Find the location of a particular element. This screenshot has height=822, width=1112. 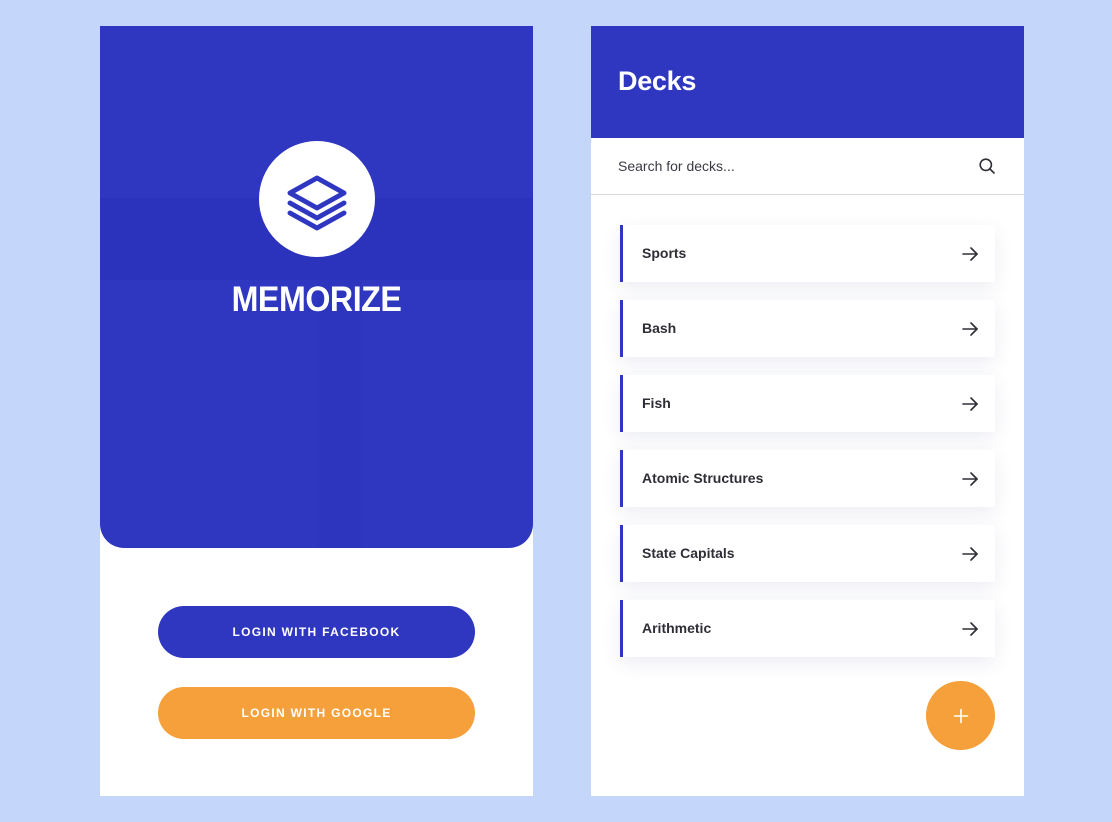

decks-header: Decks is located at coordinates (807, 82).